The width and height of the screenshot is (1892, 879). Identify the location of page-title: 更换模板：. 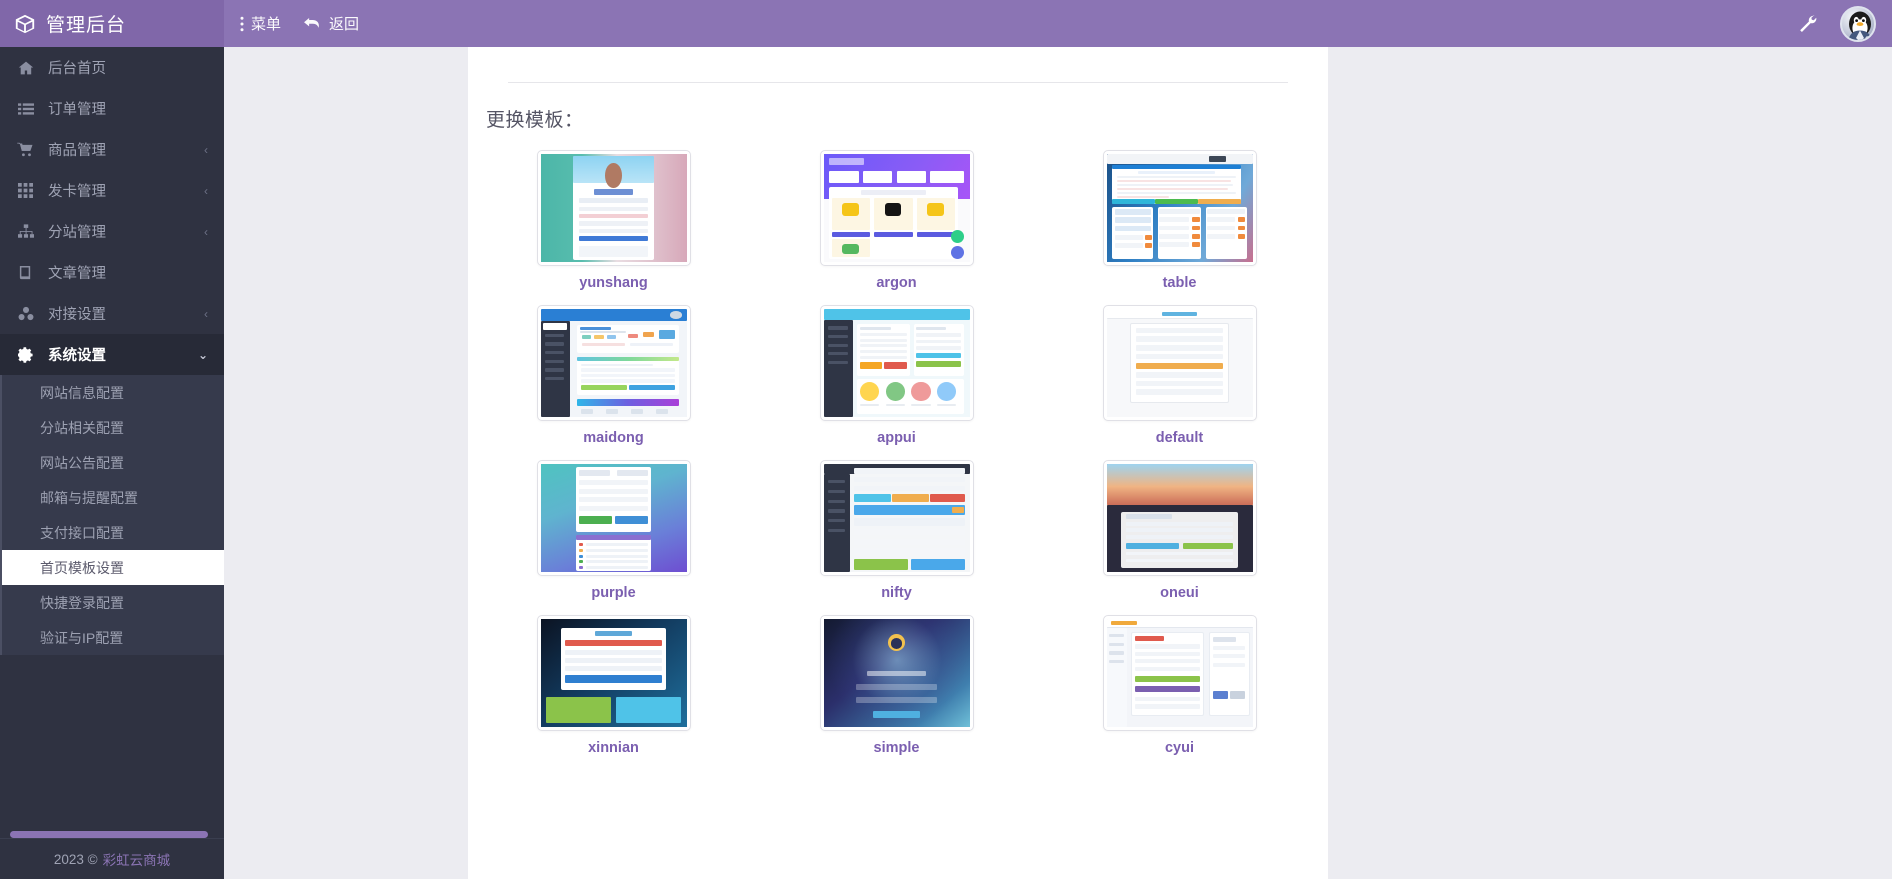
(535, 120).